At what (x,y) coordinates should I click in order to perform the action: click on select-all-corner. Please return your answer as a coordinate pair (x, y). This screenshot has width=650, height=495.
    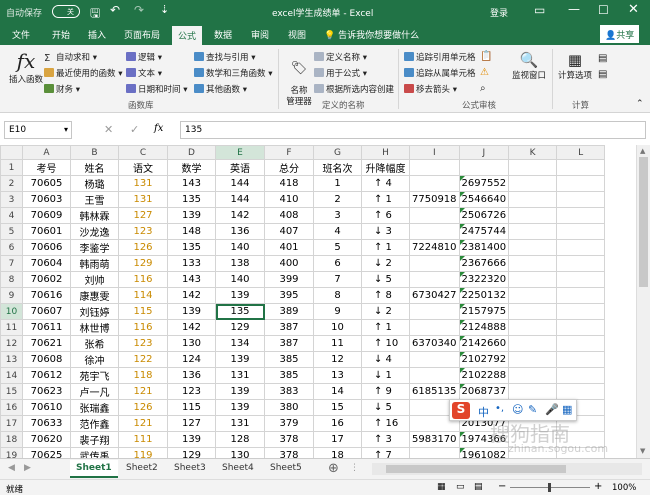
    Looking at the image, I should click on (11, 152).